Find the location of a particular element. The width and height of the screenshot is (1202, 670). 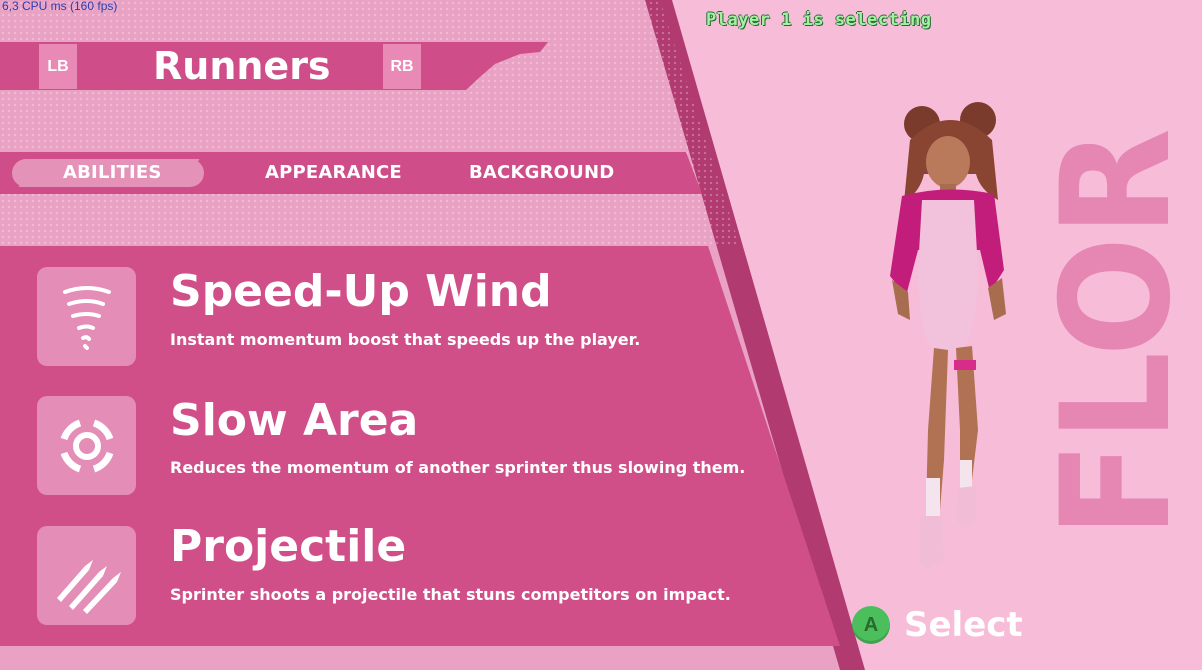

ability-name: Speed-Up Wind is located at coordinates (361, 291).